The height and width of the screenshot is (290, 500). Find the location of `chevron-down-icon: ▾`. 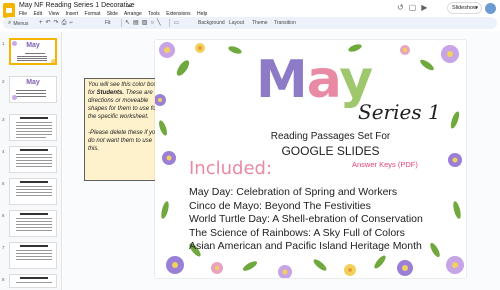

chevron-down-icon: ▾ is located at coordinates (476, 8).